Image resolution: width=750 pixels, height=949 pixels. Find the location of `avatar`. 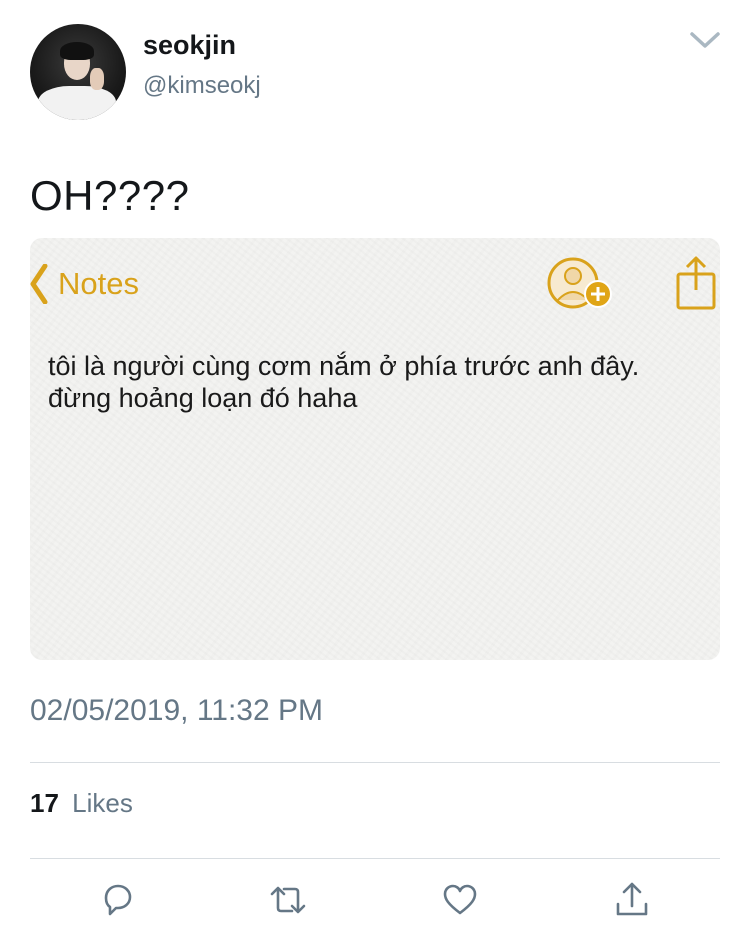

avatar is located at coordinates (78, 72).